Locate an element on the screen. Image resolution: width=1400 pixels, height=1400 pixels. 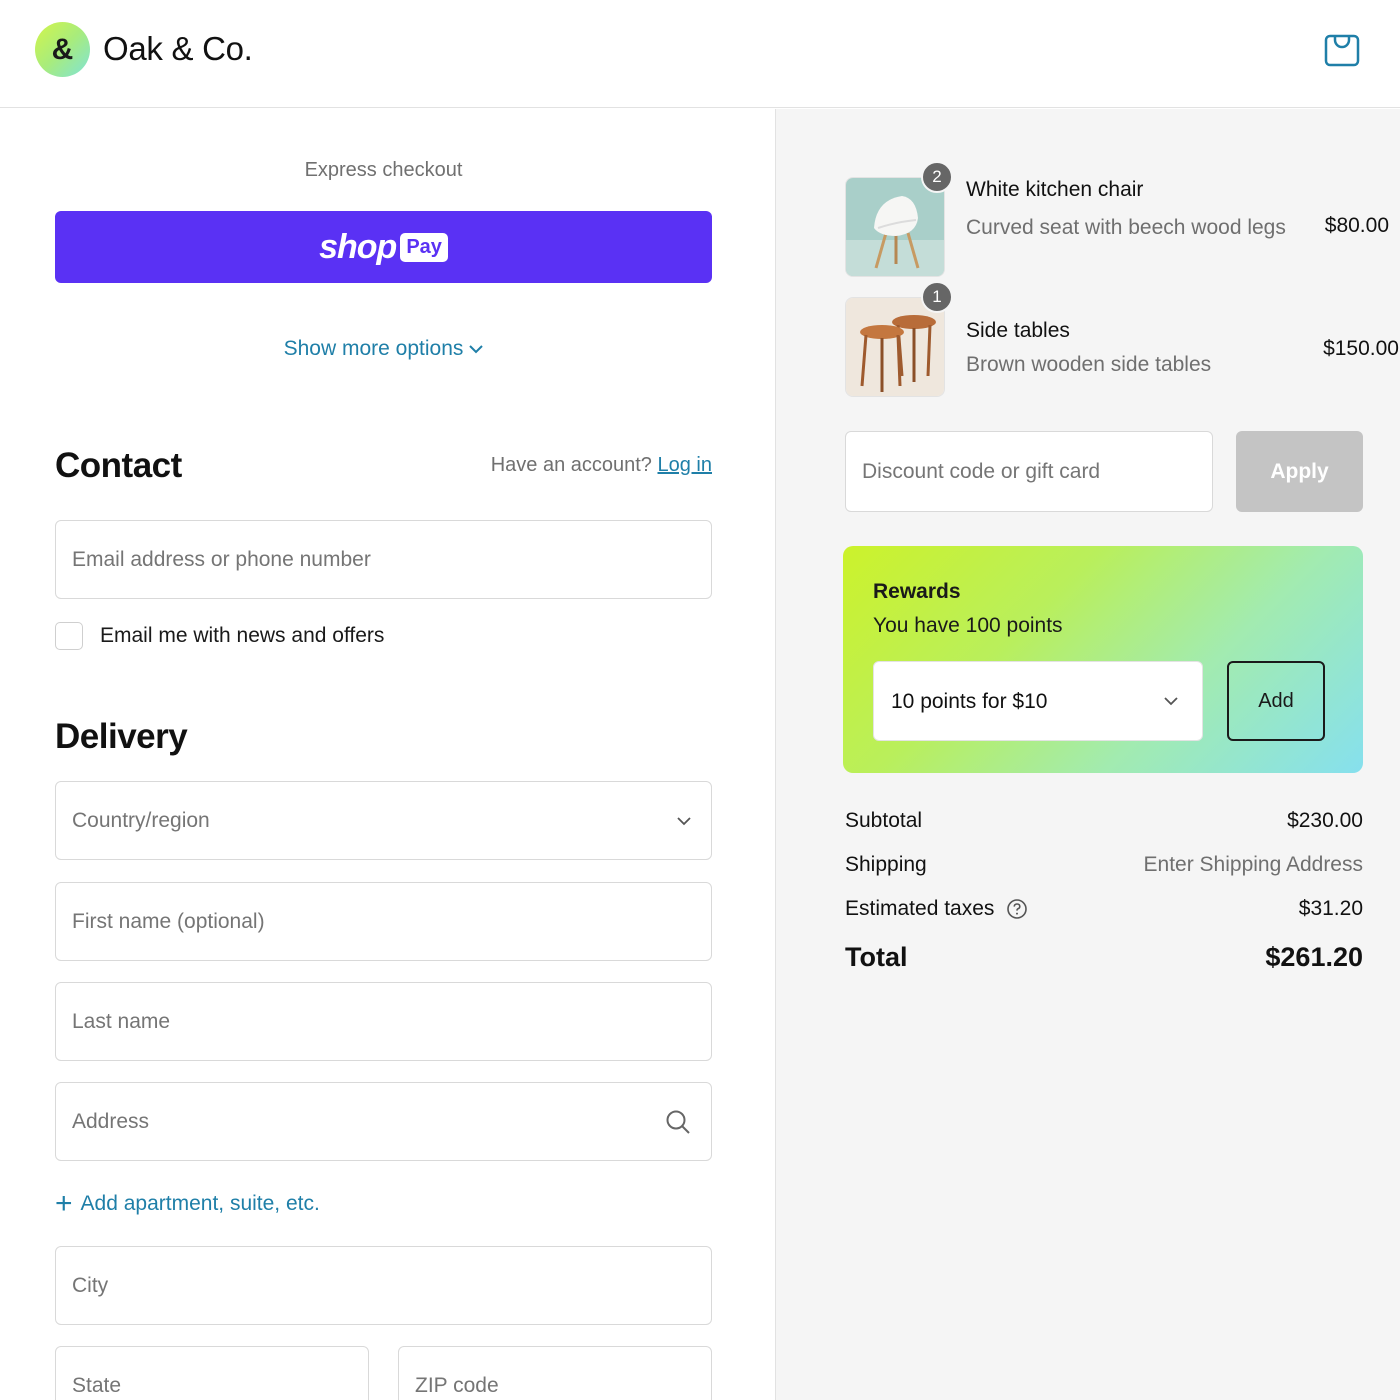
item-description: Curved seat with beech wood legs is located at coordinates (1126, 227).